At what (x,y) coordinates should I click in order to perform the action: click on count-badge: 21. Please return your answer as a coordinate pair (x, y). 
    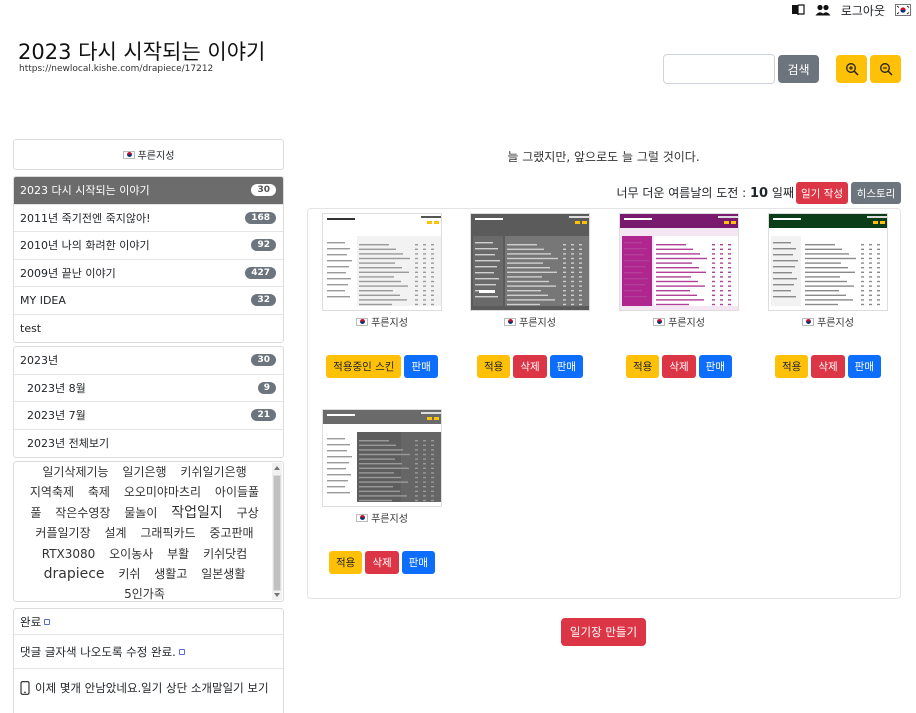
    Looking at the image, I should click on (263, 415).